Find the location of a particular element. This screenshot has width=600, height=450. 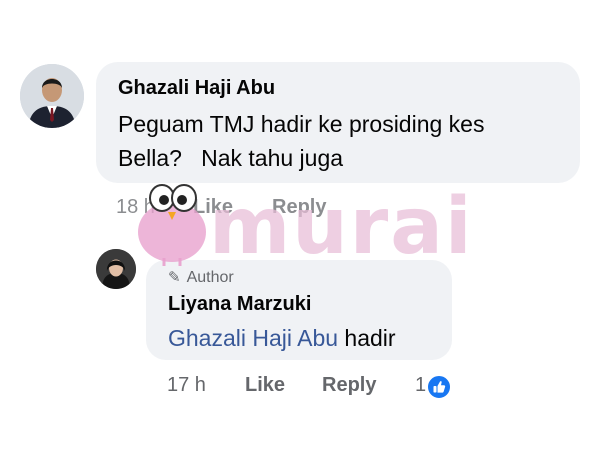

reply-avatar is located at coordinates (116, 269).